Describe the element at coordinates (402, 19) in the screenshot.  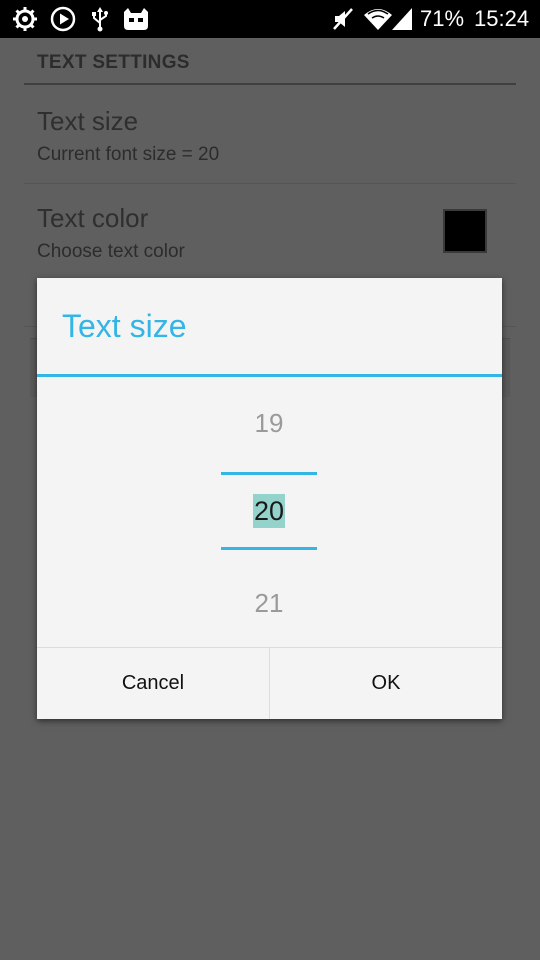
I see `signal-icon` at that location.